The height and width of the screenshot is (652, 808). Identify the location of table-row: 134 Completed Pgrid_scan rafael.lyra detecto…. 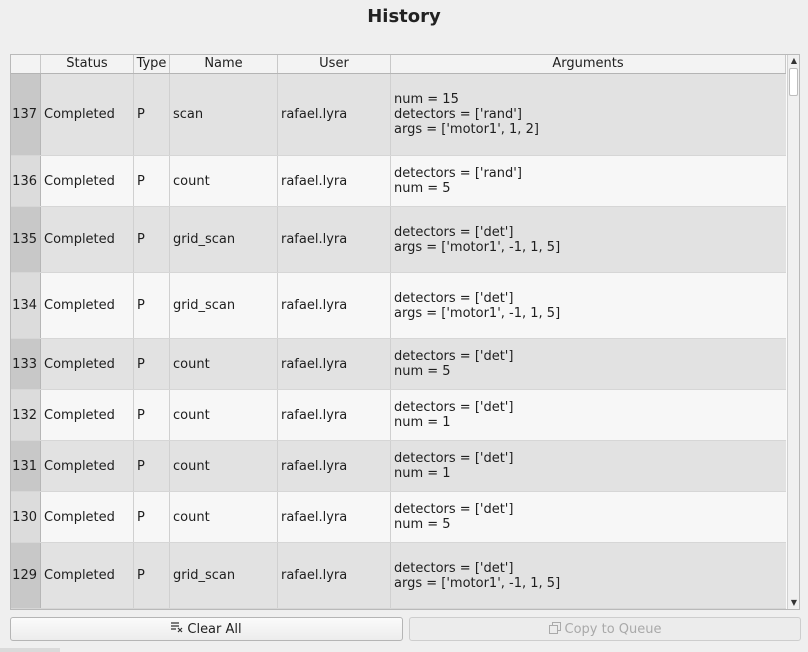
(398, 306).